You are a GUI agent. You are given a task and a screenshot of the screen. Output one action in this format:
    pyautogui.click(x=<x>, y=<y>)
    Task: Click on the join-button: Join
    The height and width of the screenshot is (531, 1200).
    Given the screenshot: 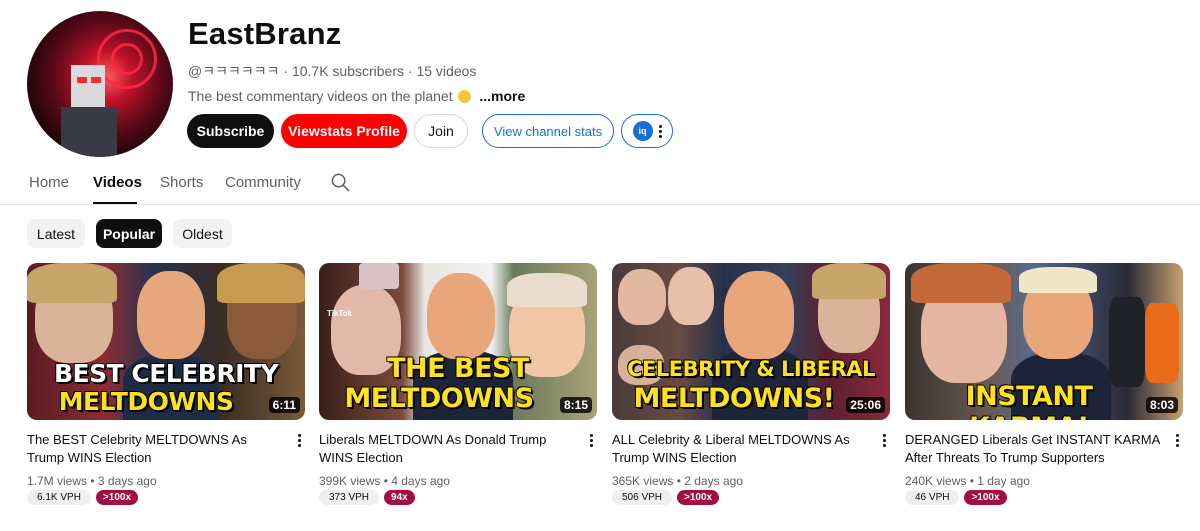 What is the action you would take?
    pyautogui.click(x=441, y=131)
    